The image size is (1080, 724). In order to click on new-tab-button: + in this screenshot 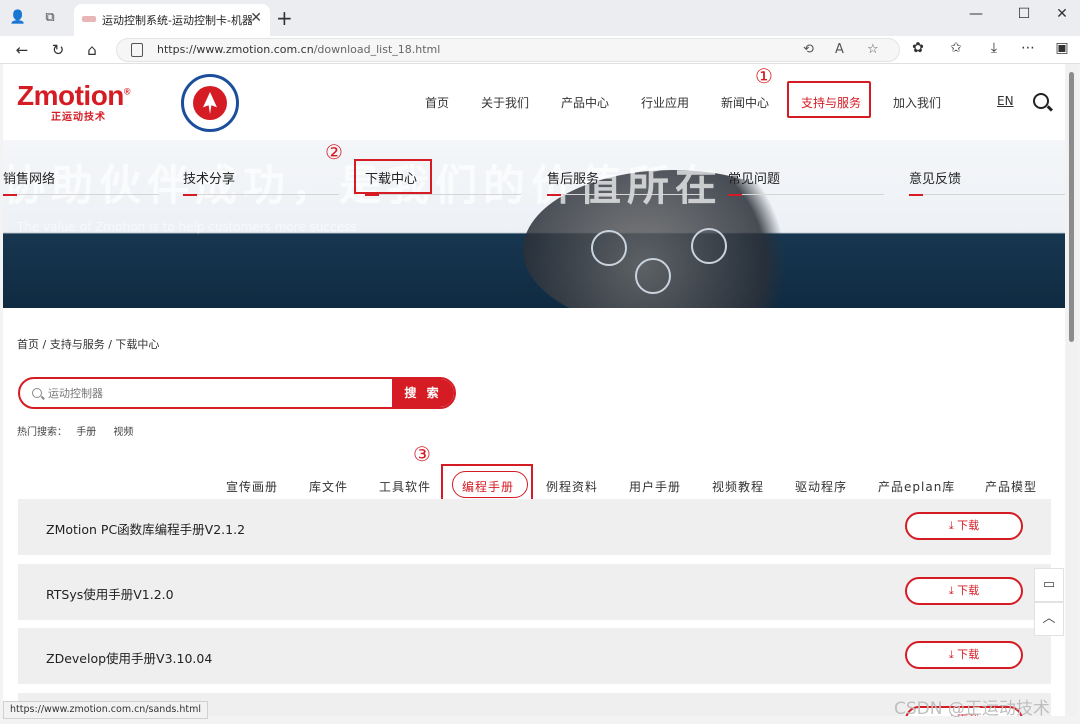, I will do `click(284, 18)`.